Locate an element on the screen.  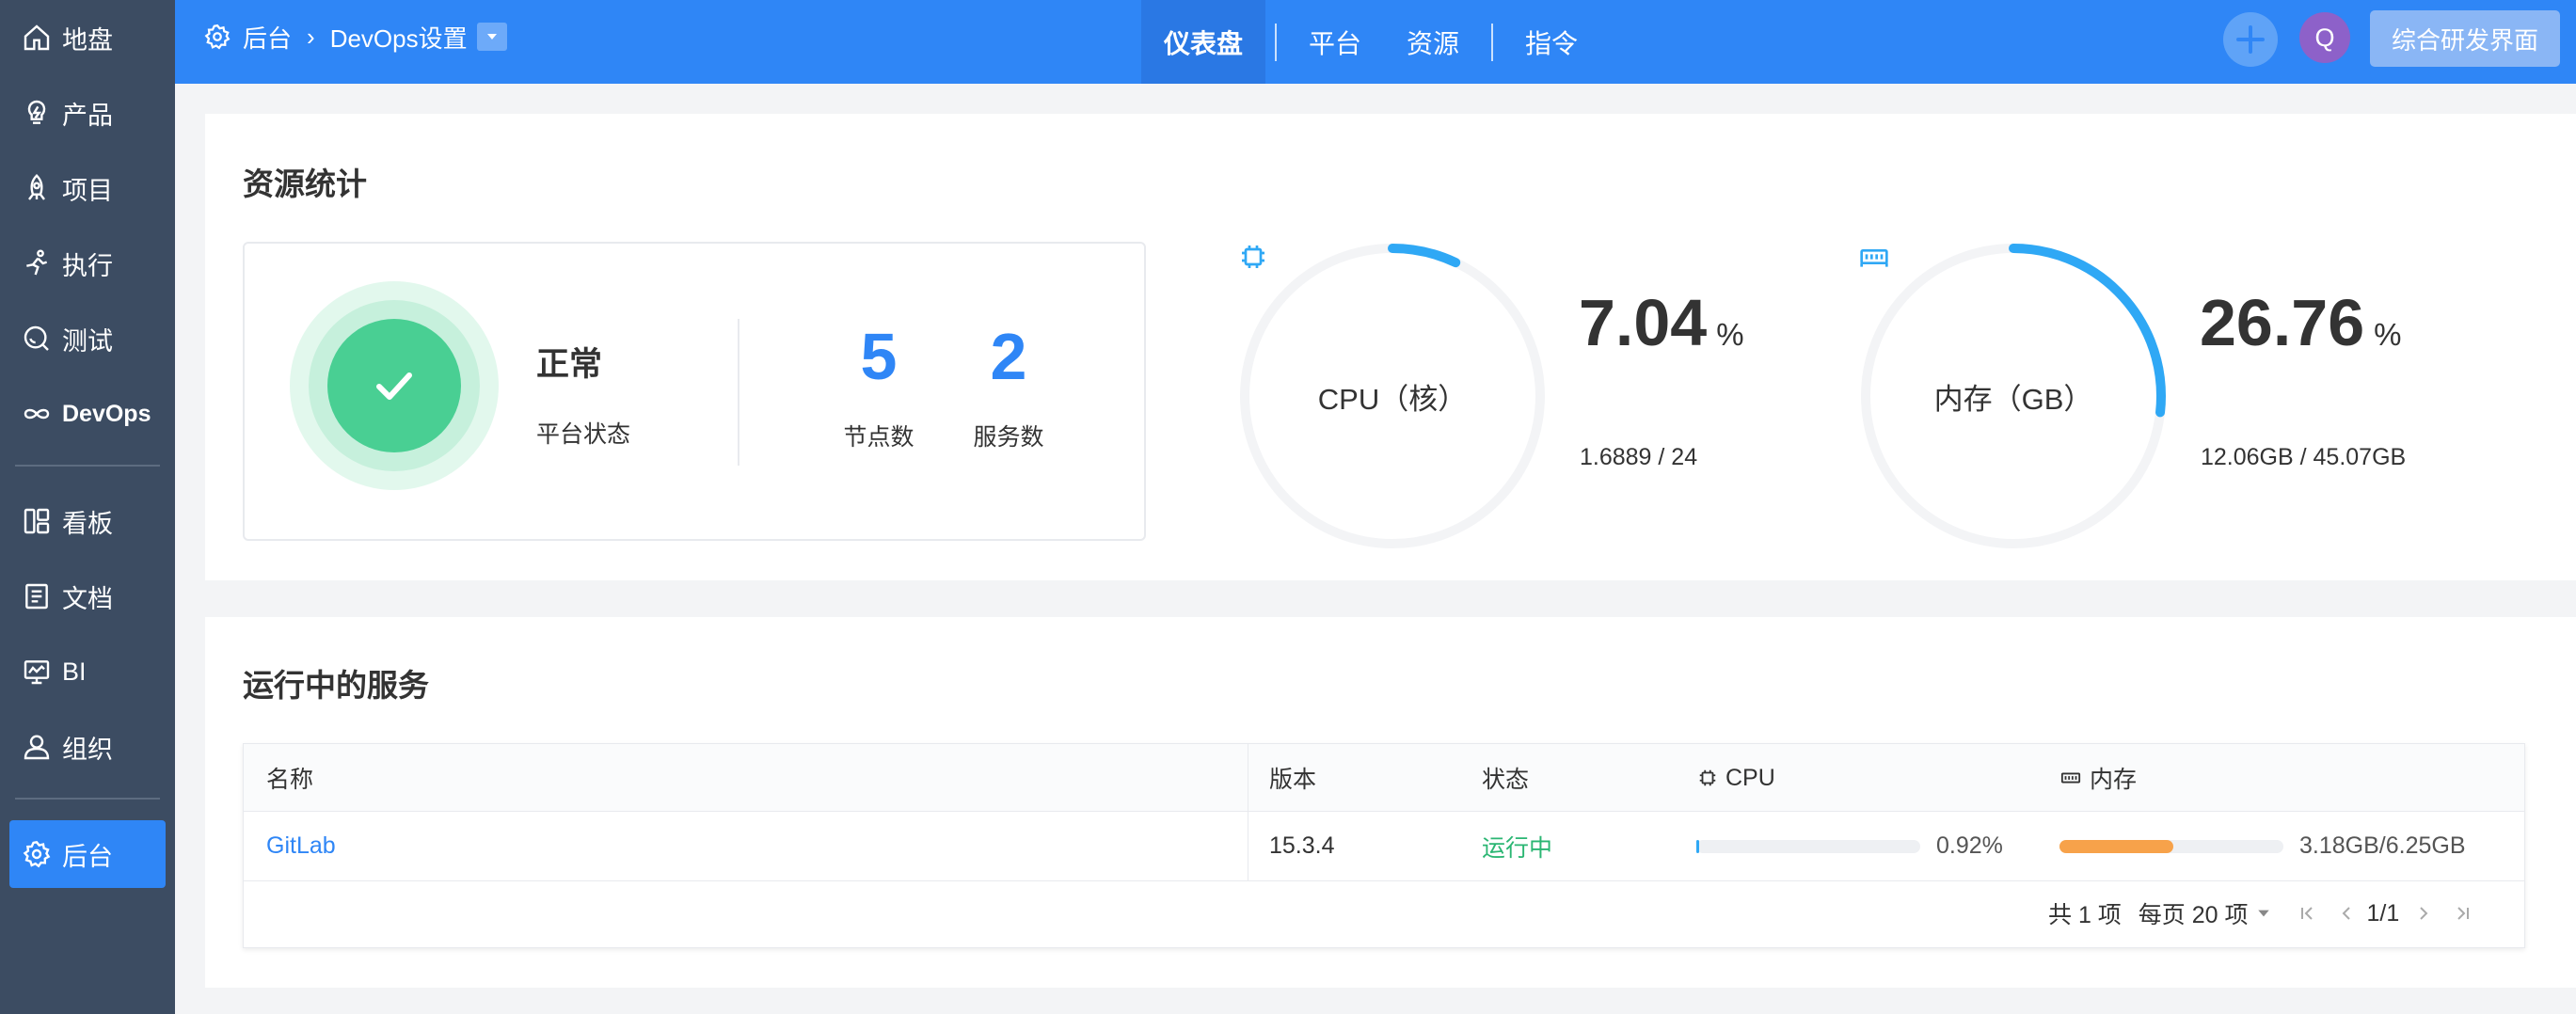
top-header: 后台 › DevOps设置 仪表盘 平台 资源 指令 Q 综合研发界面 is located at coordinates (1375, 42).